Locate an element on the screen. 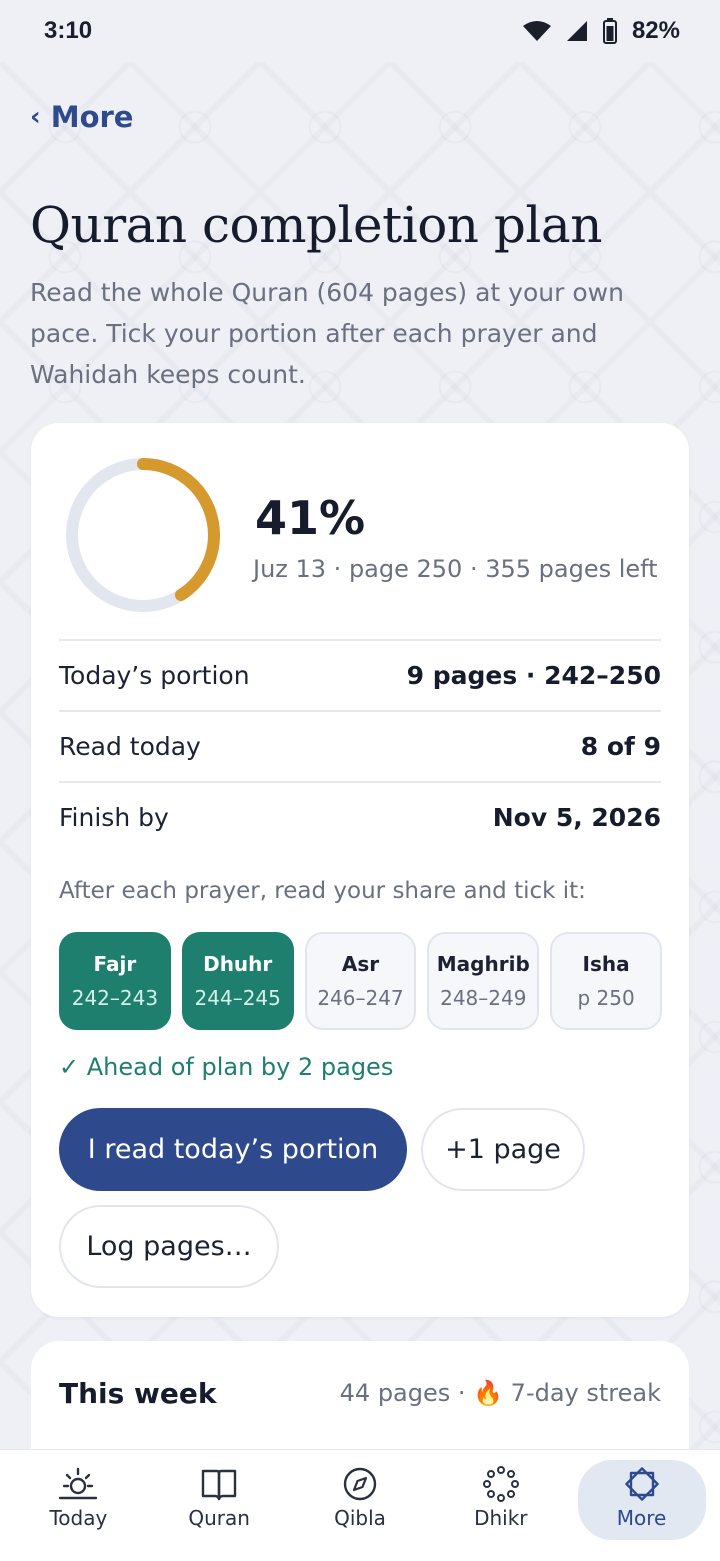 The height and width of the screenshot is (1561, 720). tab-quran: Quran is located at coordinates (219, 1500).